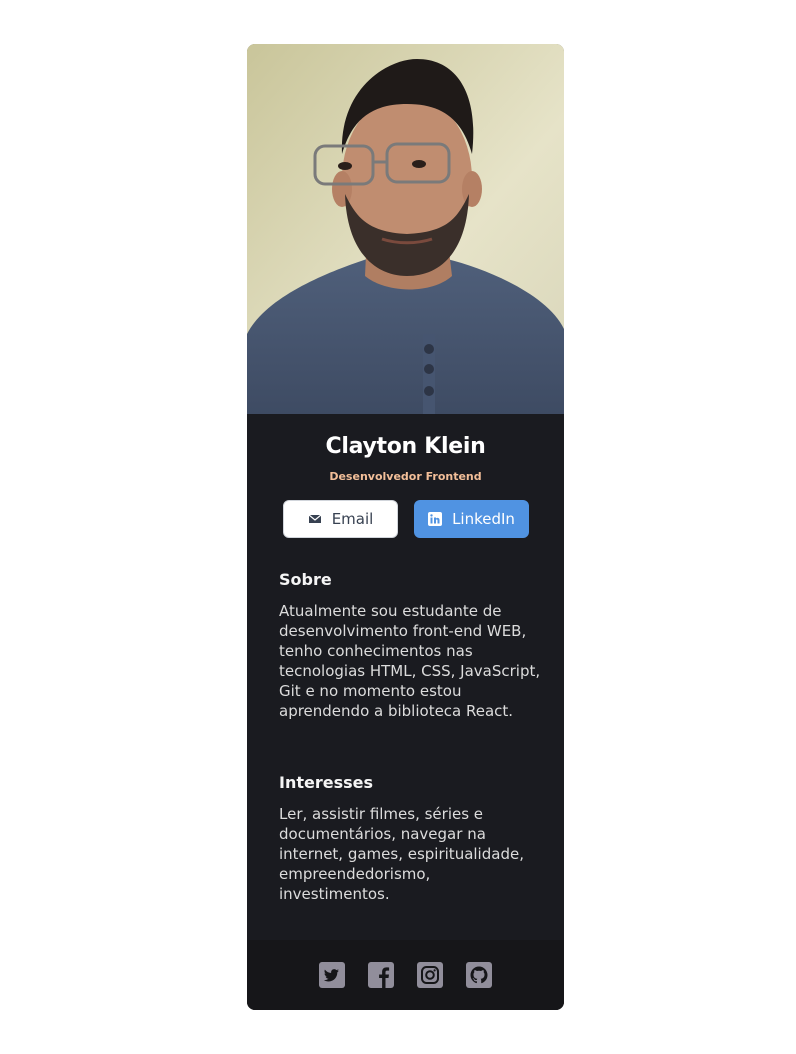 Image resolution: width=796 pixels, height=1054 pixels. Describe the element at coordinates (479, 975) in the screenshot. I see `github-icon` at that location.